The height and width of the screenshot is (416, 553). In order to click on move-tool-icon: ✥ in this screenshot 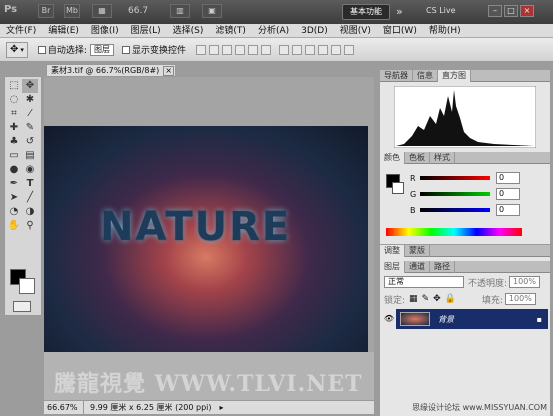, I will do `click(30, 86)`.